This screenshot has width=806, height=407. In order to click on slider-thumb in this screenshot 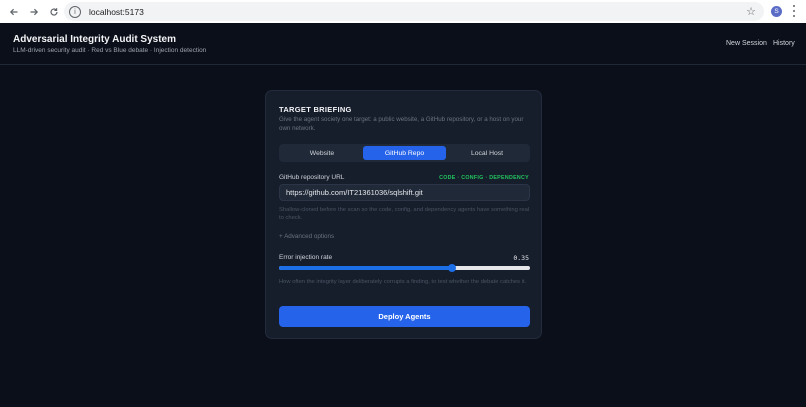, I will do `click(452, 268)`.